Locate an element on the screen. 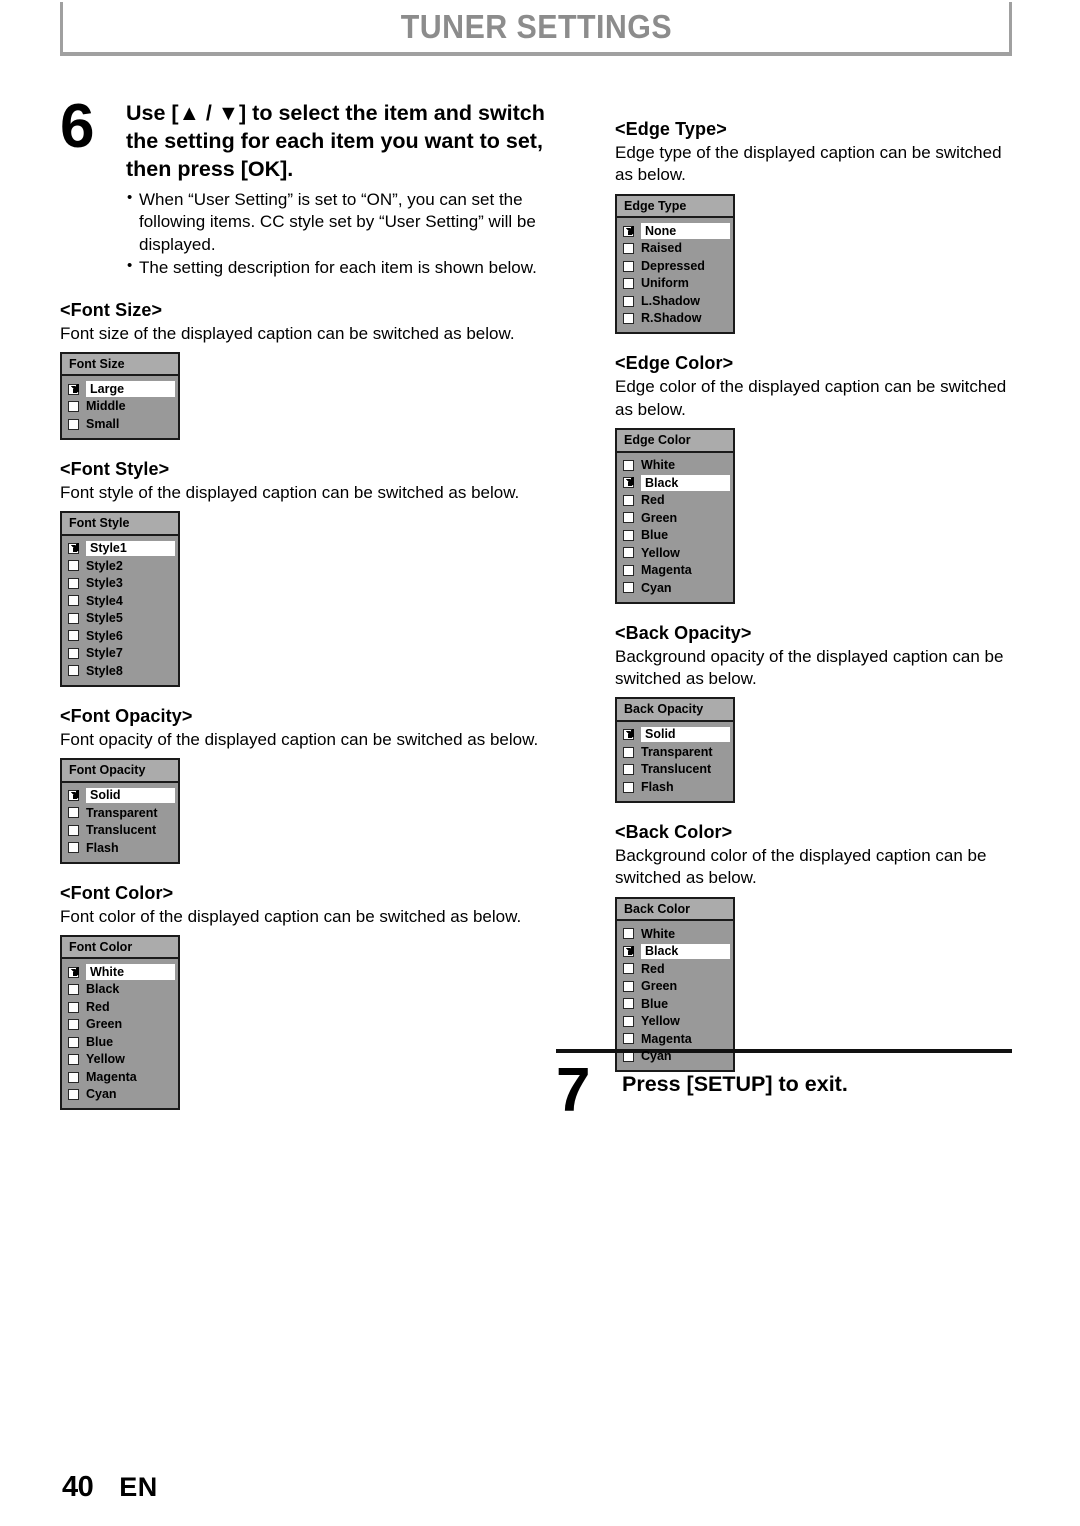  osd-option-style5: Style5 is located at coordinates (120, 619).